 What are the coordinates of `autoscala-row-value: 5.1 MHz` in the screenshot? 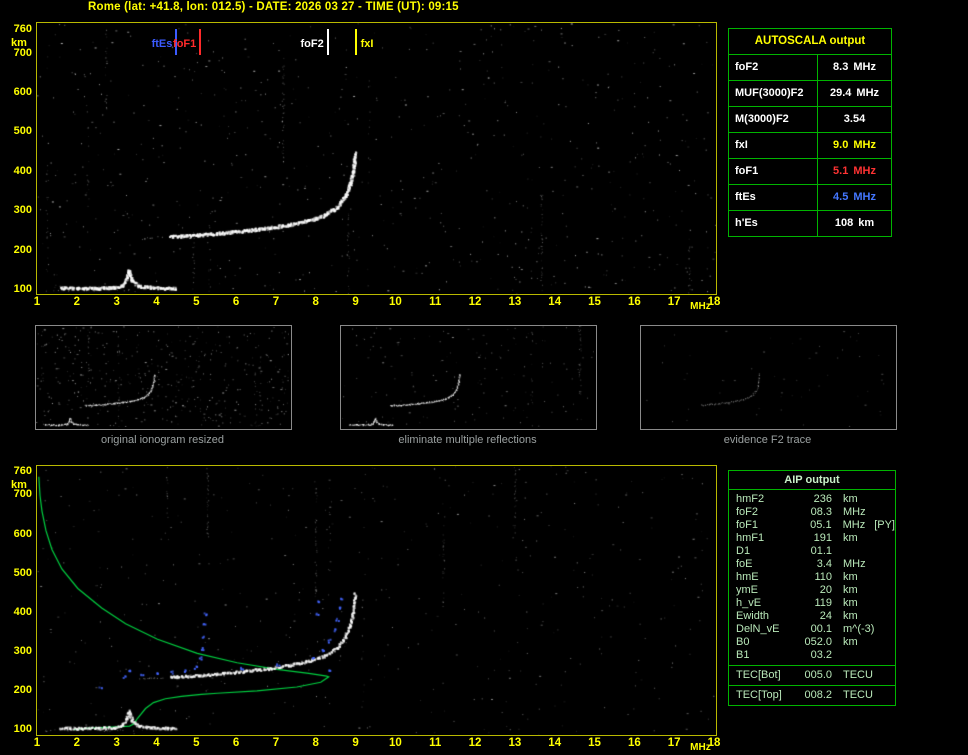 It's located at (854, 171).